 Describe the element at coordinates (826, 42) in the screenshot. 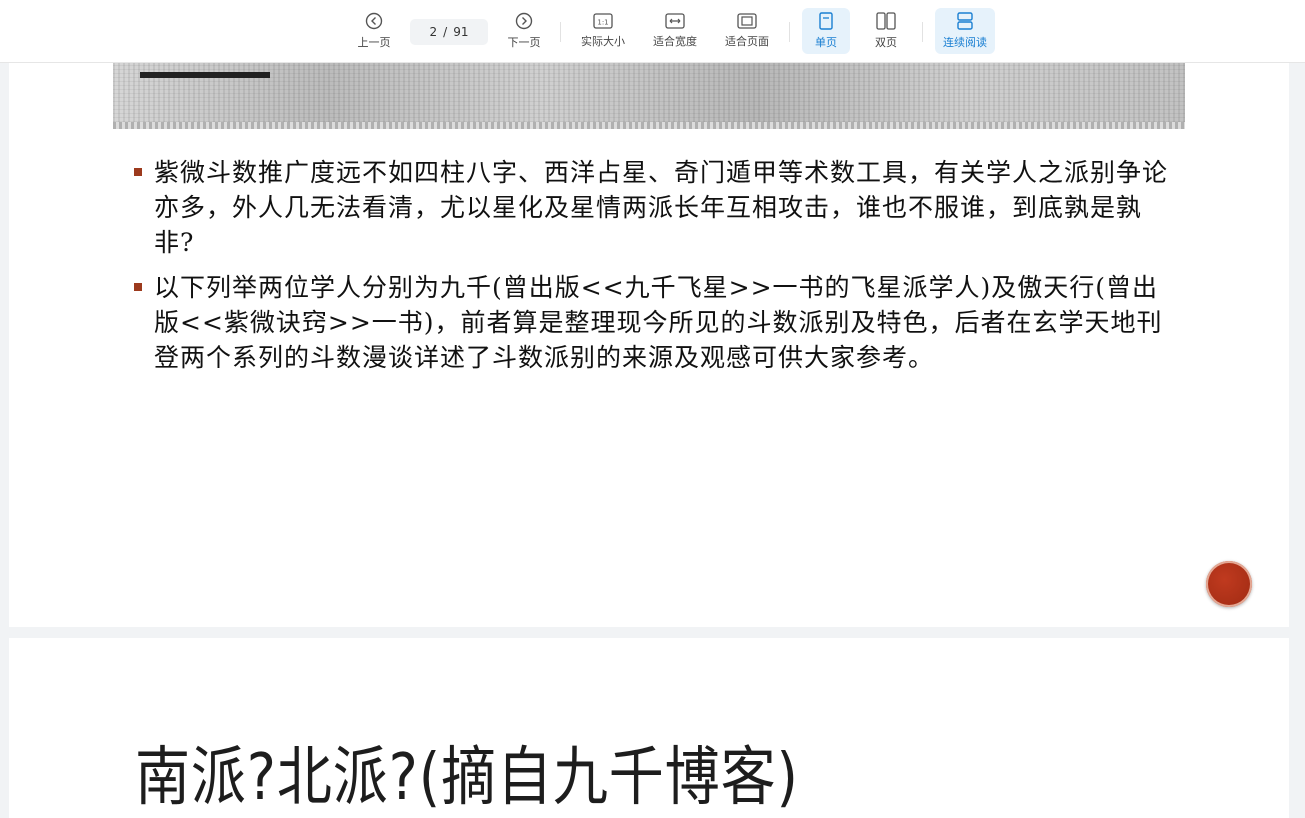

I see `single-page-label: 单页` at that location.